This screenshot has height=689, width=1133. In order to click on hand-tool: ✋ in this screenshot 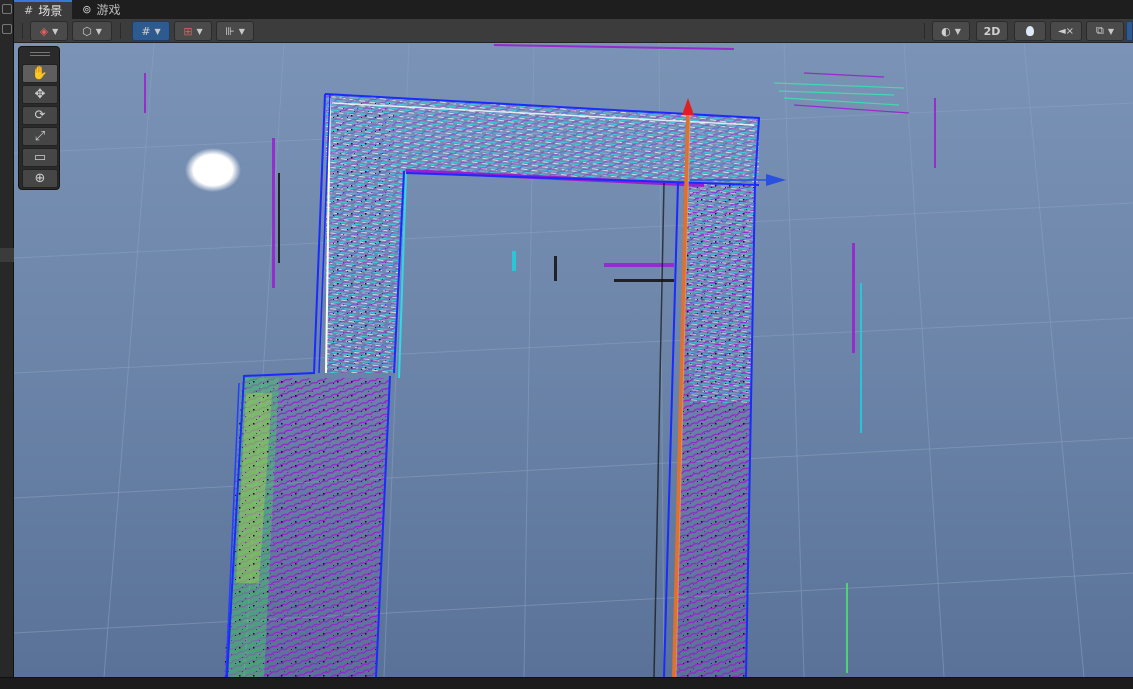, I will do `click(40, 73)`.